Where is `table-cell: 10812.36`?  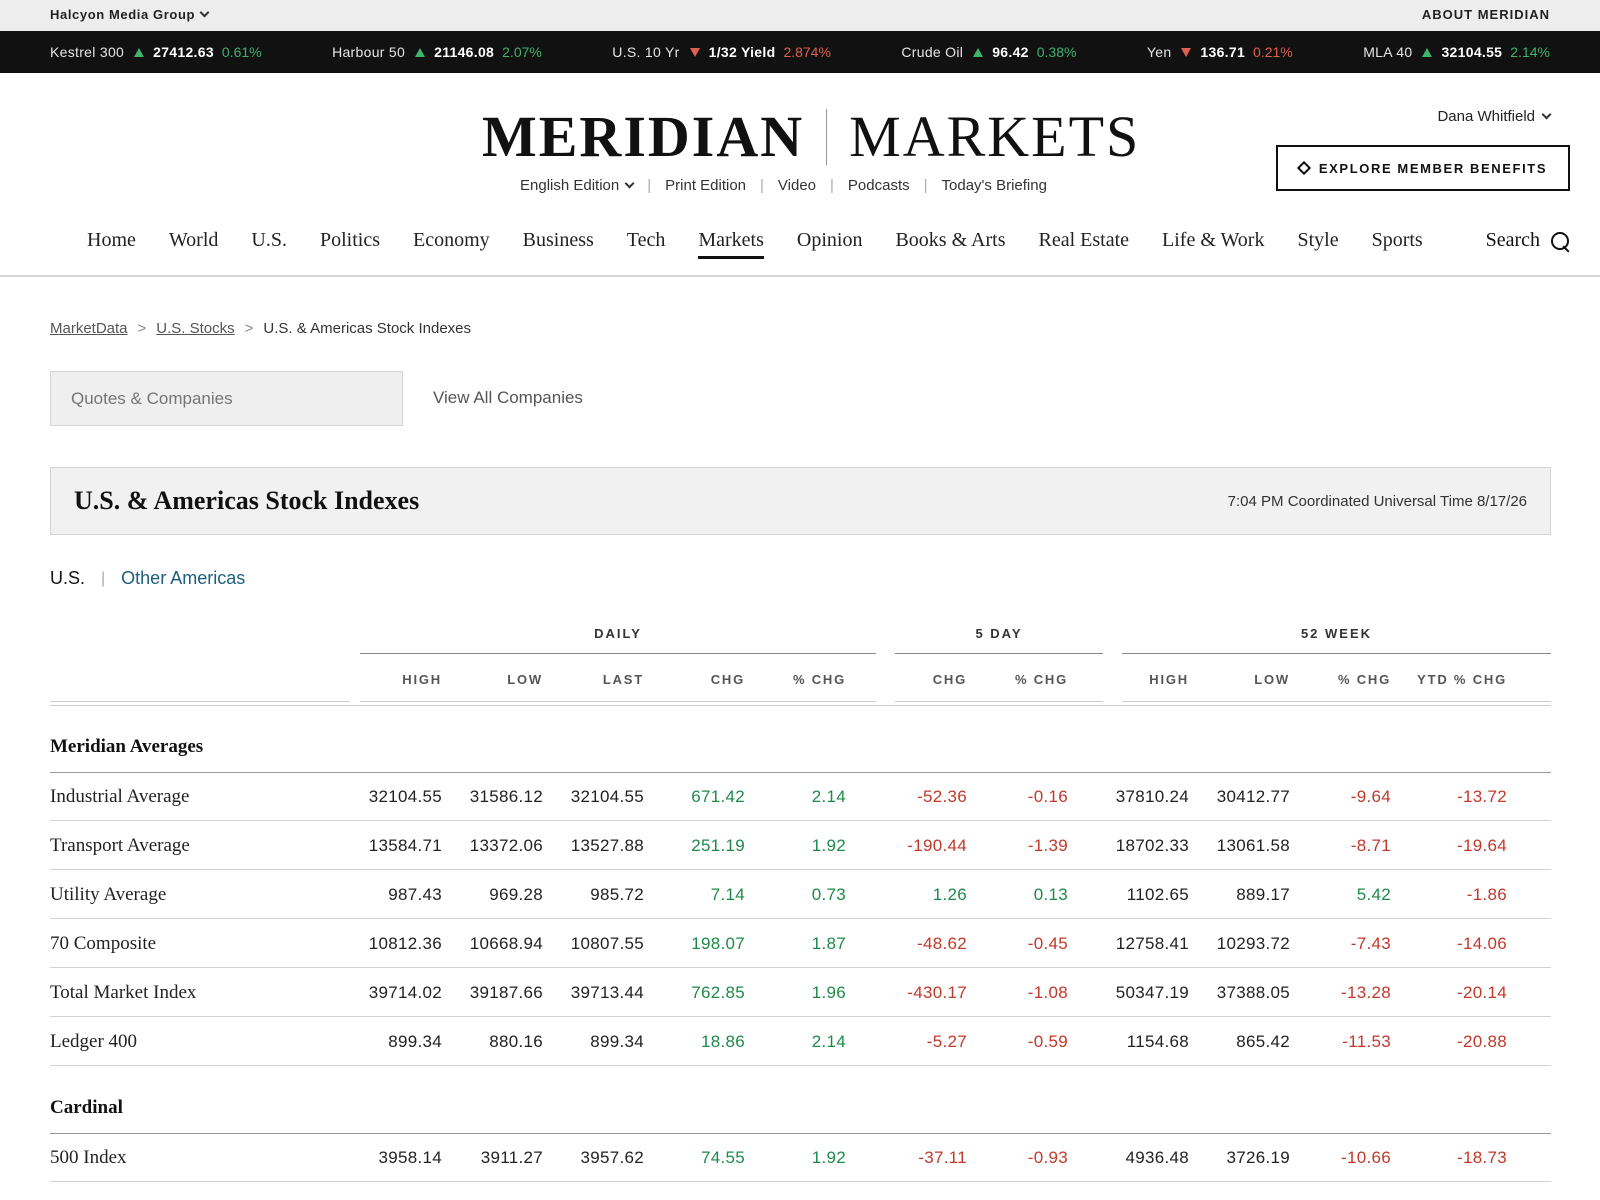 table-cell: 10812.36 is located at coordinates (405, 943).